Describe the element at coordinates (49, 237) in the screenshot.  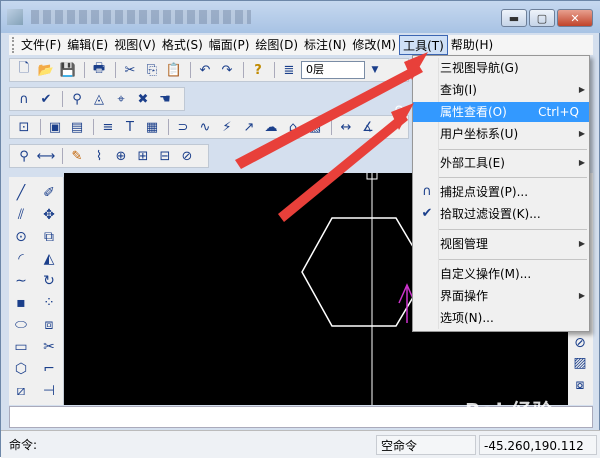
I see `copy-entity-icon: ⧉` at that location.